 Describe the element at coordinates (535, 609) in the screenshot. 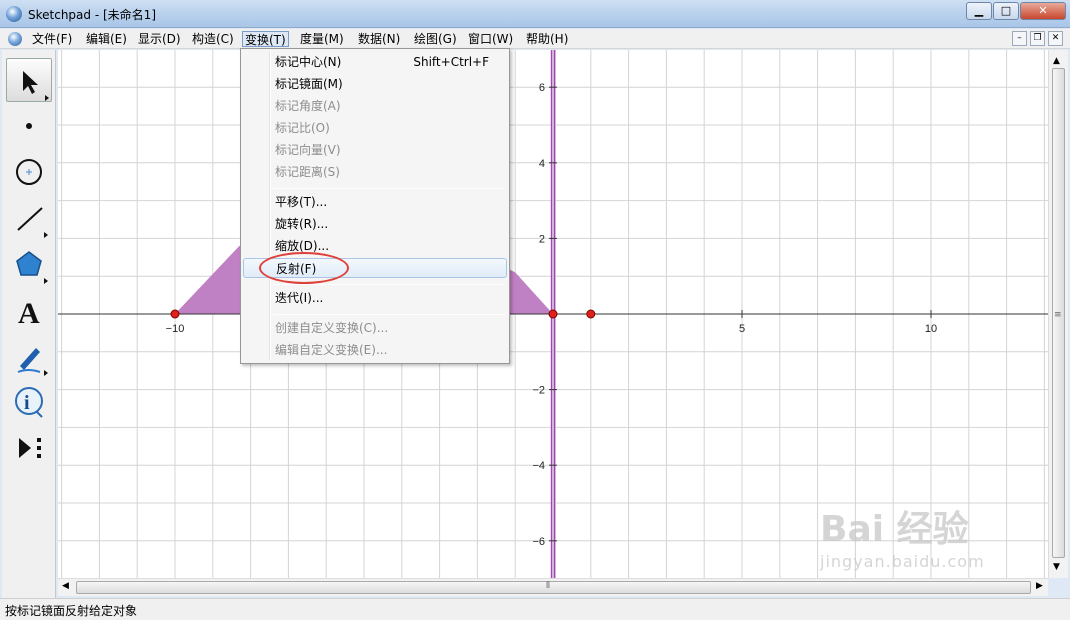

I see `status-bar: 按标记镜面反射给定对象` at that location.